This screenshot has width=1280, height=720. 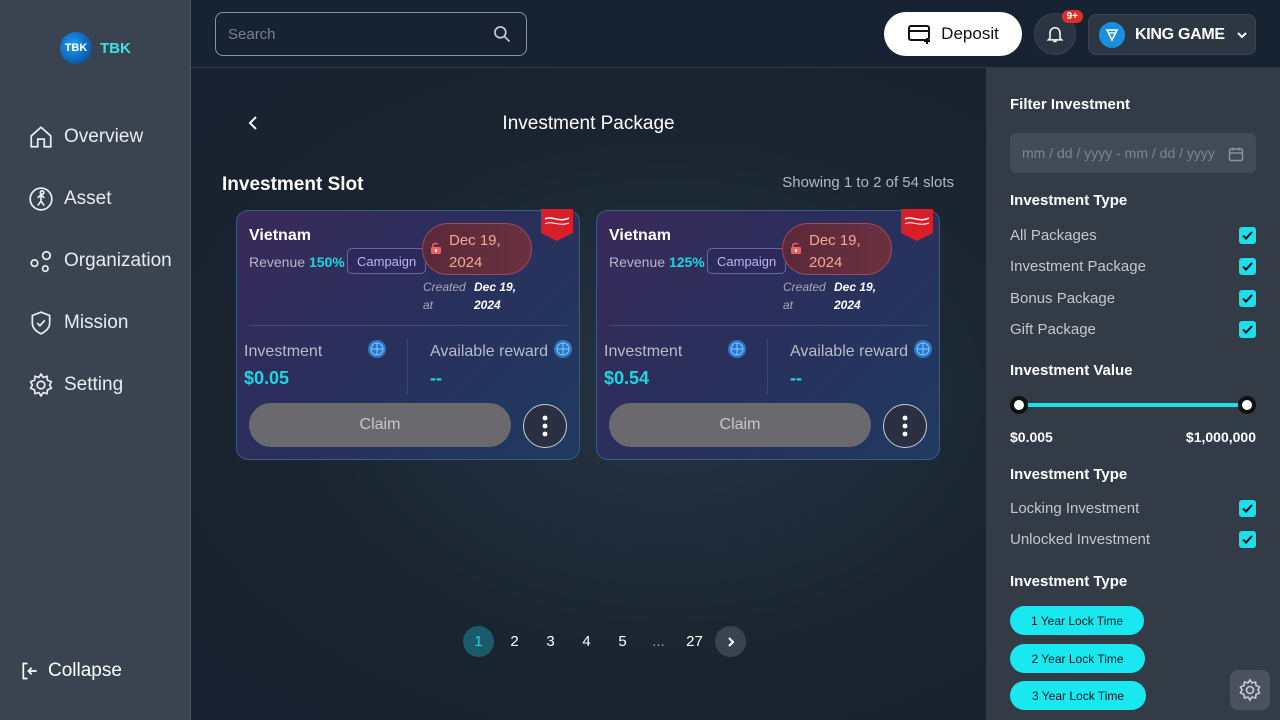 I want to click on page-button: 3, so click(x=550, y=641).